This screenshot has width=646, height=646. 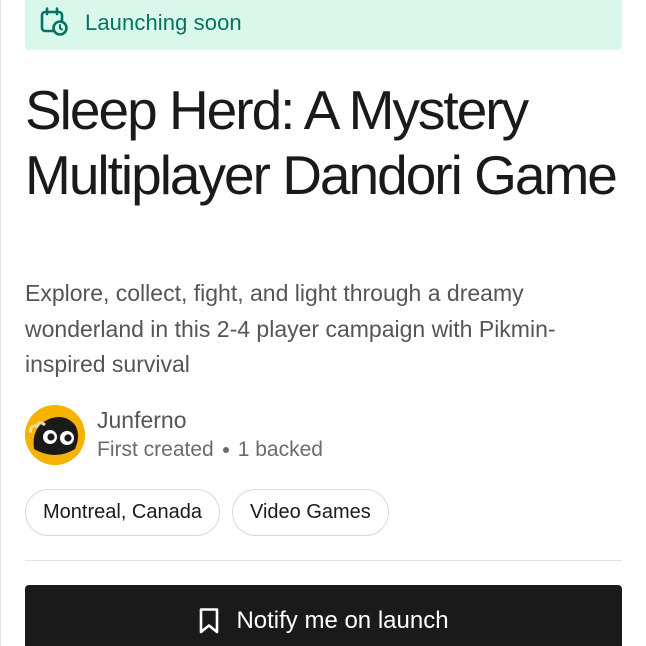 What do you see at coordinates (122, 512) in the screenshot?
I see `tag-location: Montreal, Canada` at bounding box center [122, 512].